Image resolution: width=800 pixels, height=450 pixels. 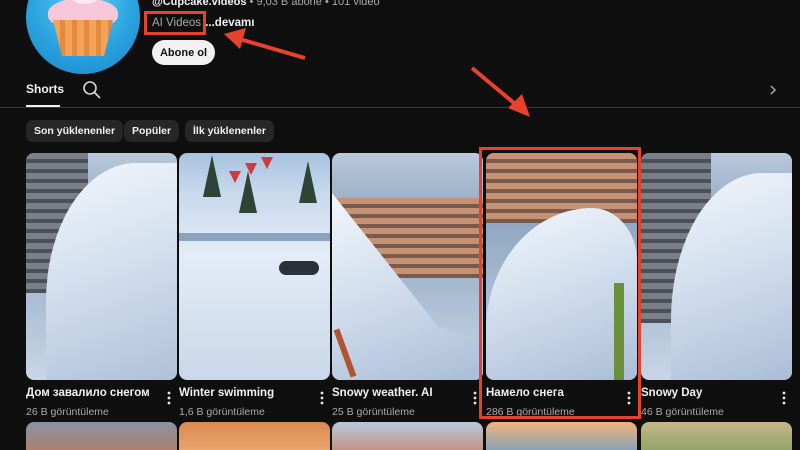 What do you see at coordinates (92, 90) in the screenshot?
I see `search-icon` at bounding box center [92, 90].